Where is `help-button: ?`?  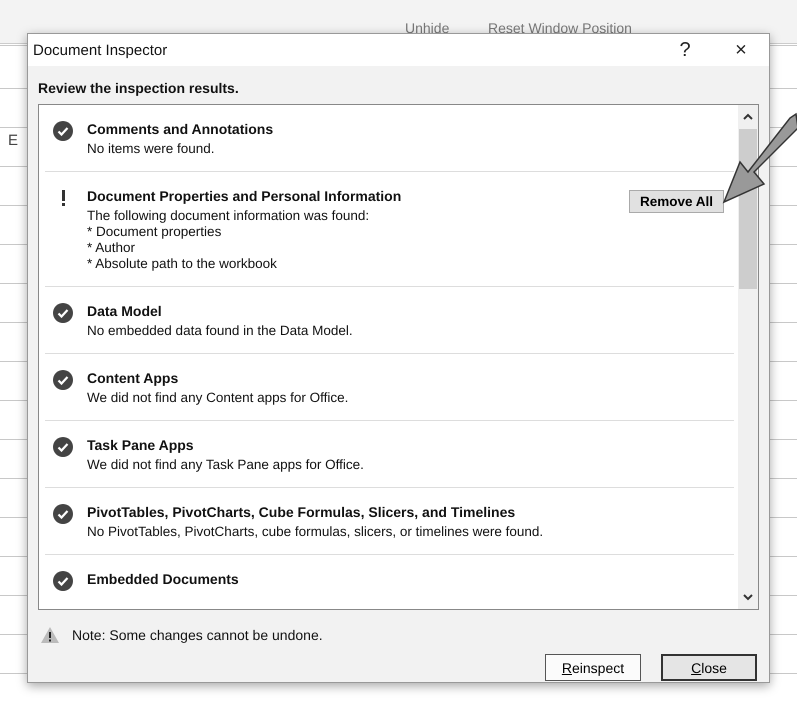 help-button: ? is located at coordinates (685, 50).